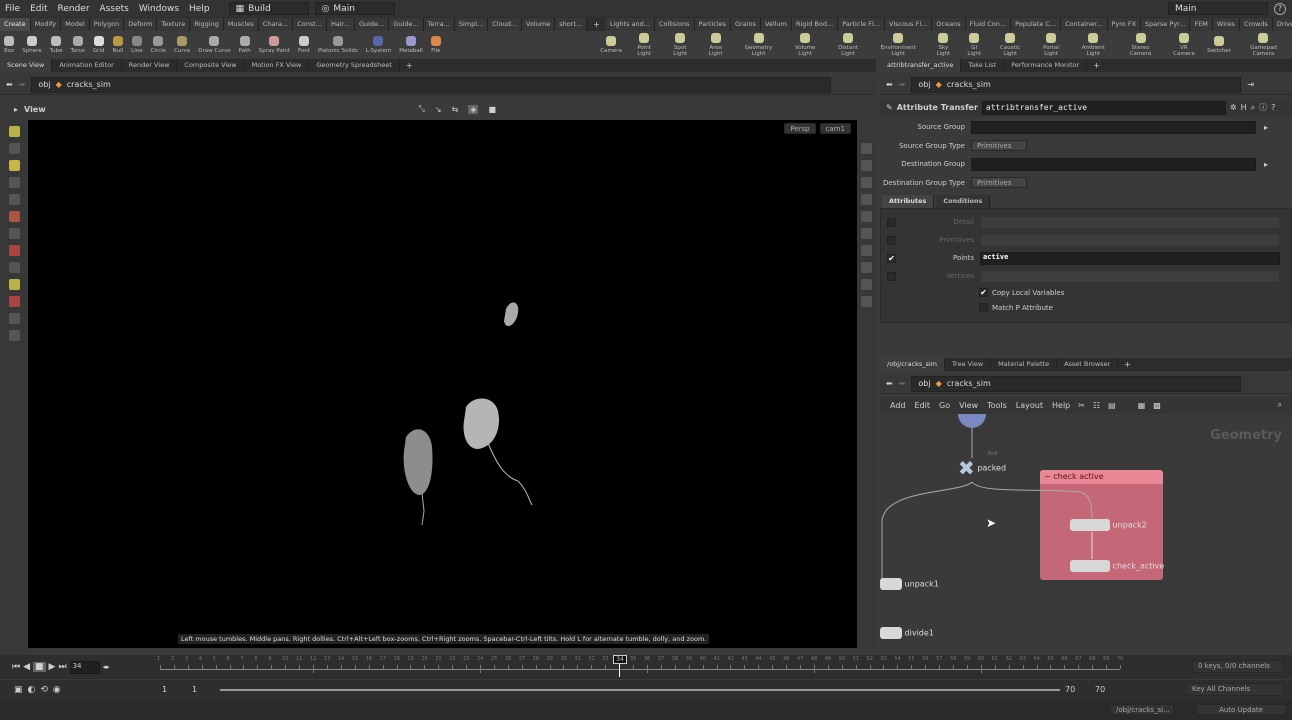 The height and width of the screenshot is (720, 1292). I want to click on pin-icon: ⇥, so click(1250, 84).